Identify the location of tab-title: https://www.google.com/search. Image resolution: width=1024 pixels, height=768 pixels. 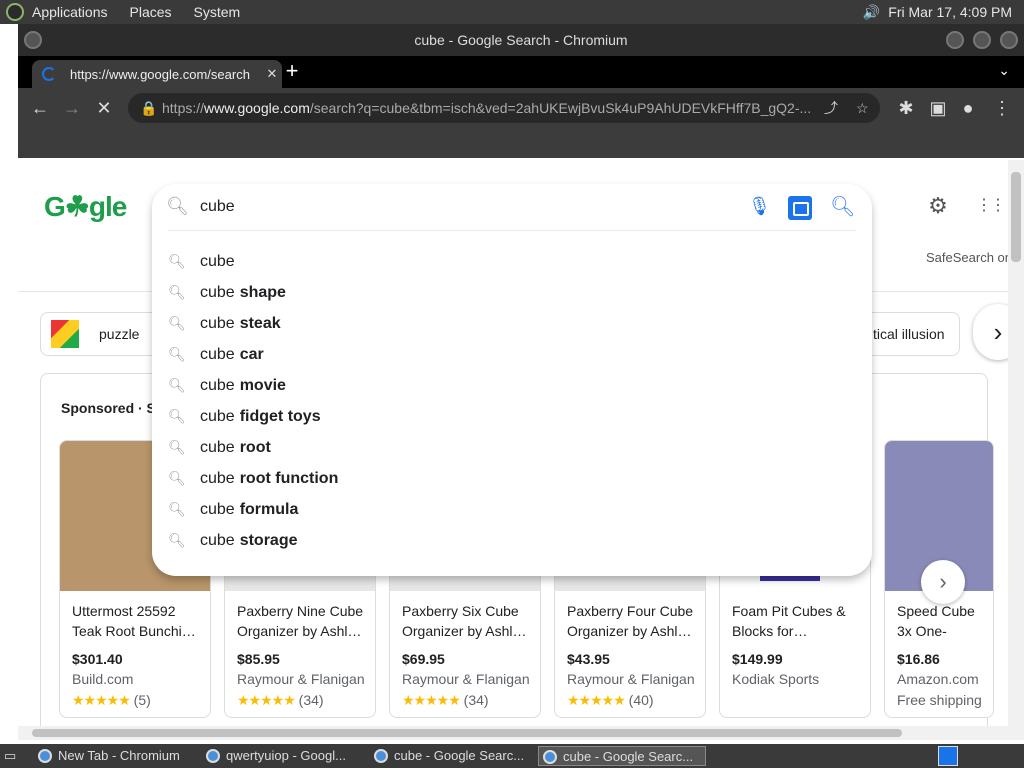
(160, 74).